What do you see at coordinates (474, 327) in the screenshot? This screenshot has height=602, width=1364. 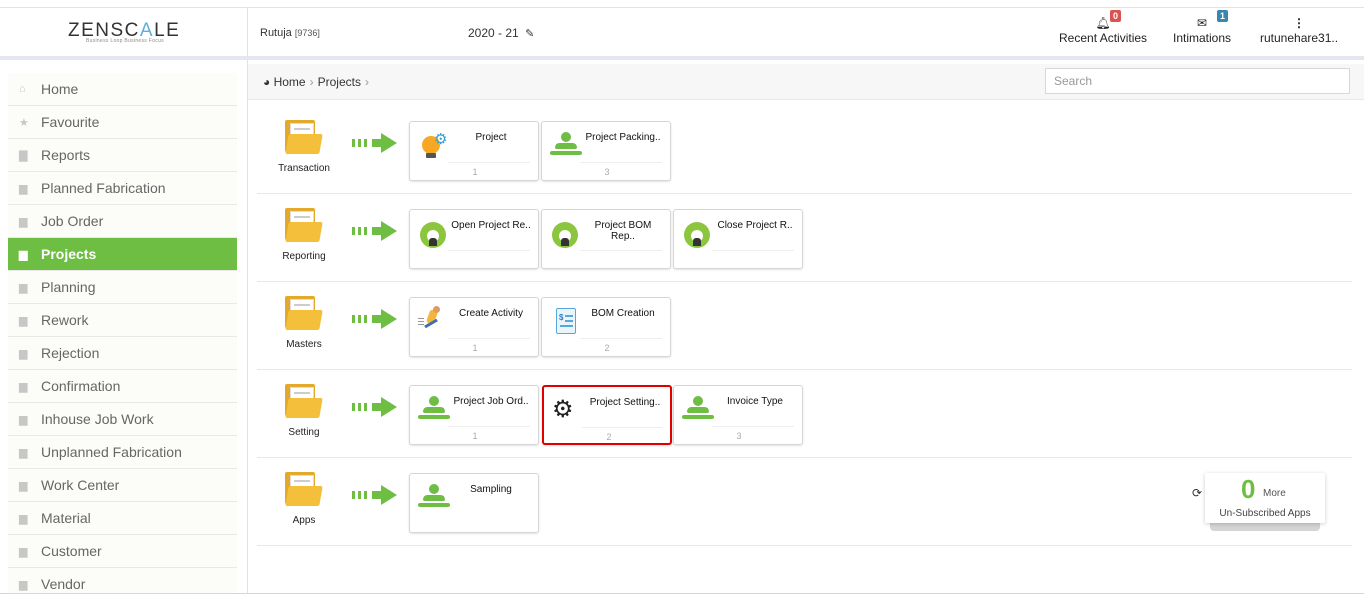 I see `app-card-create-activity: Create Activity 1` at bounding box center [474, 327].